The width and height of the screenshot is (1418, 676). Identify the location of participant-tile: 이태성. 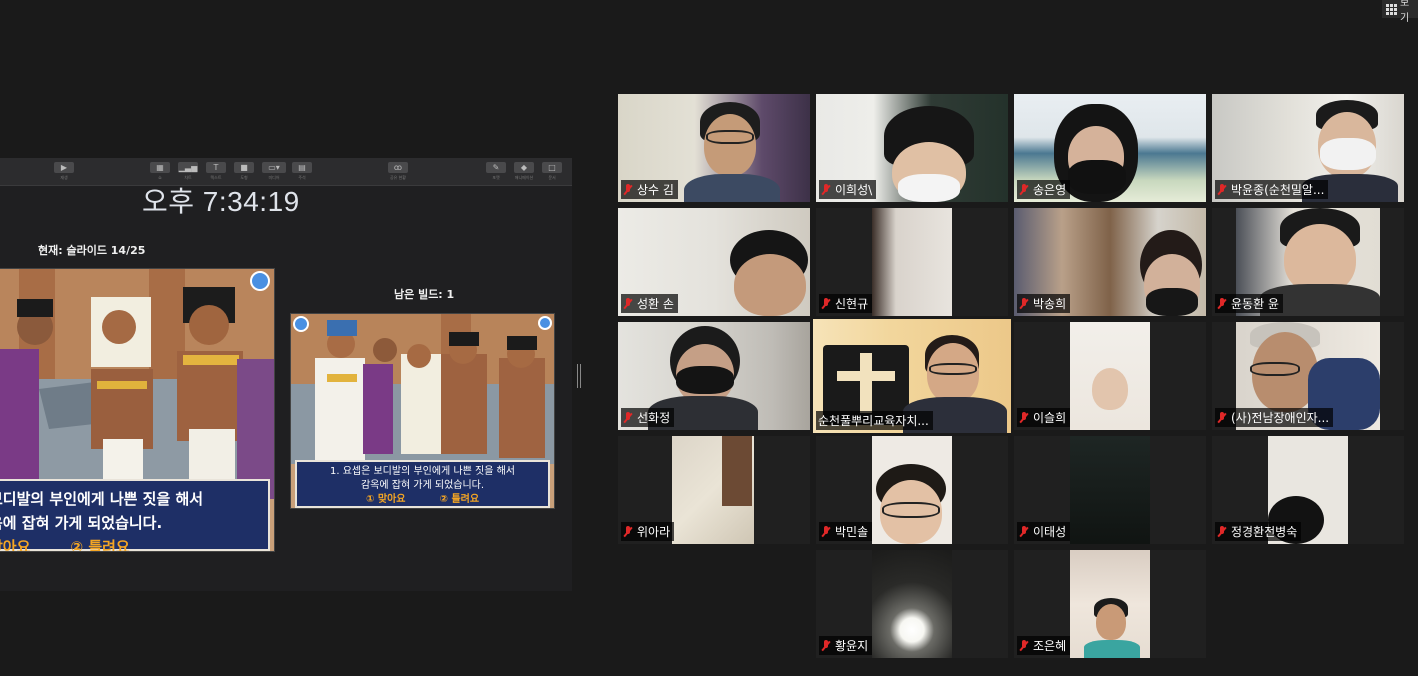
(1110, 490).